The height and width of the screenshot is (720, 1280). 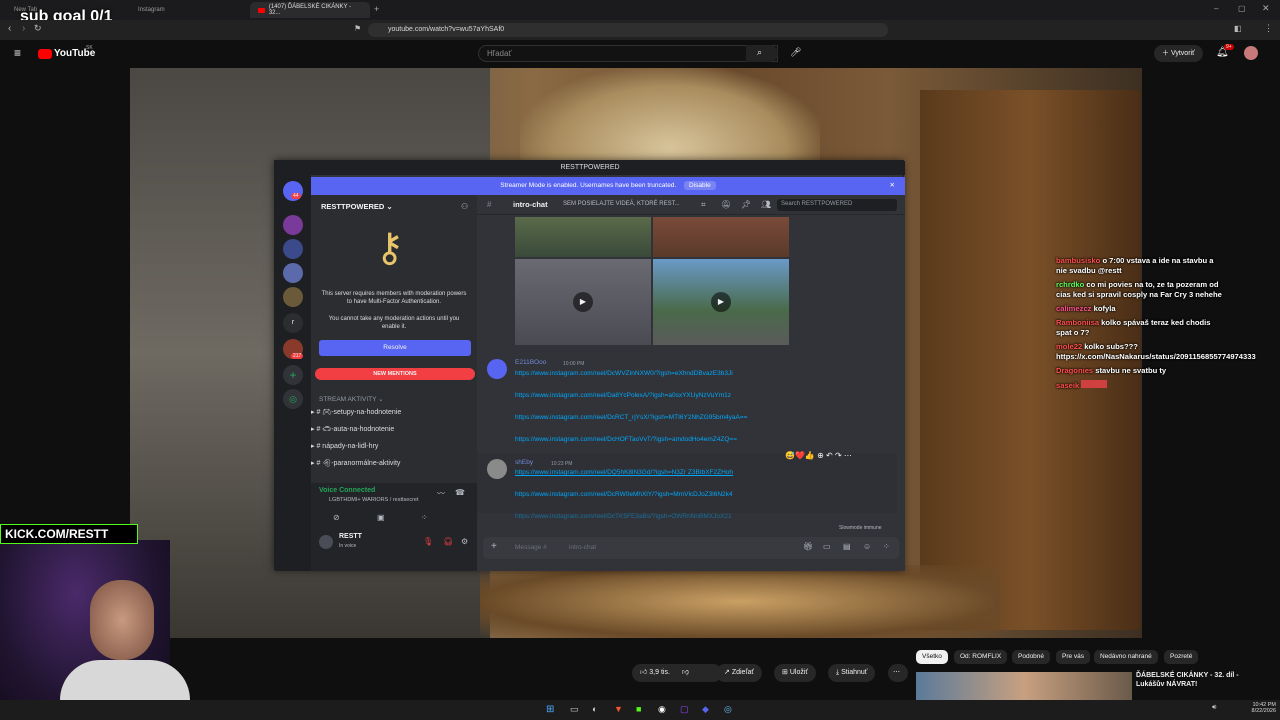 What do you see at coordinates (628, 53) in the screenshot?
I see `search-input: Hľadať` at bounding box center [628, 53].